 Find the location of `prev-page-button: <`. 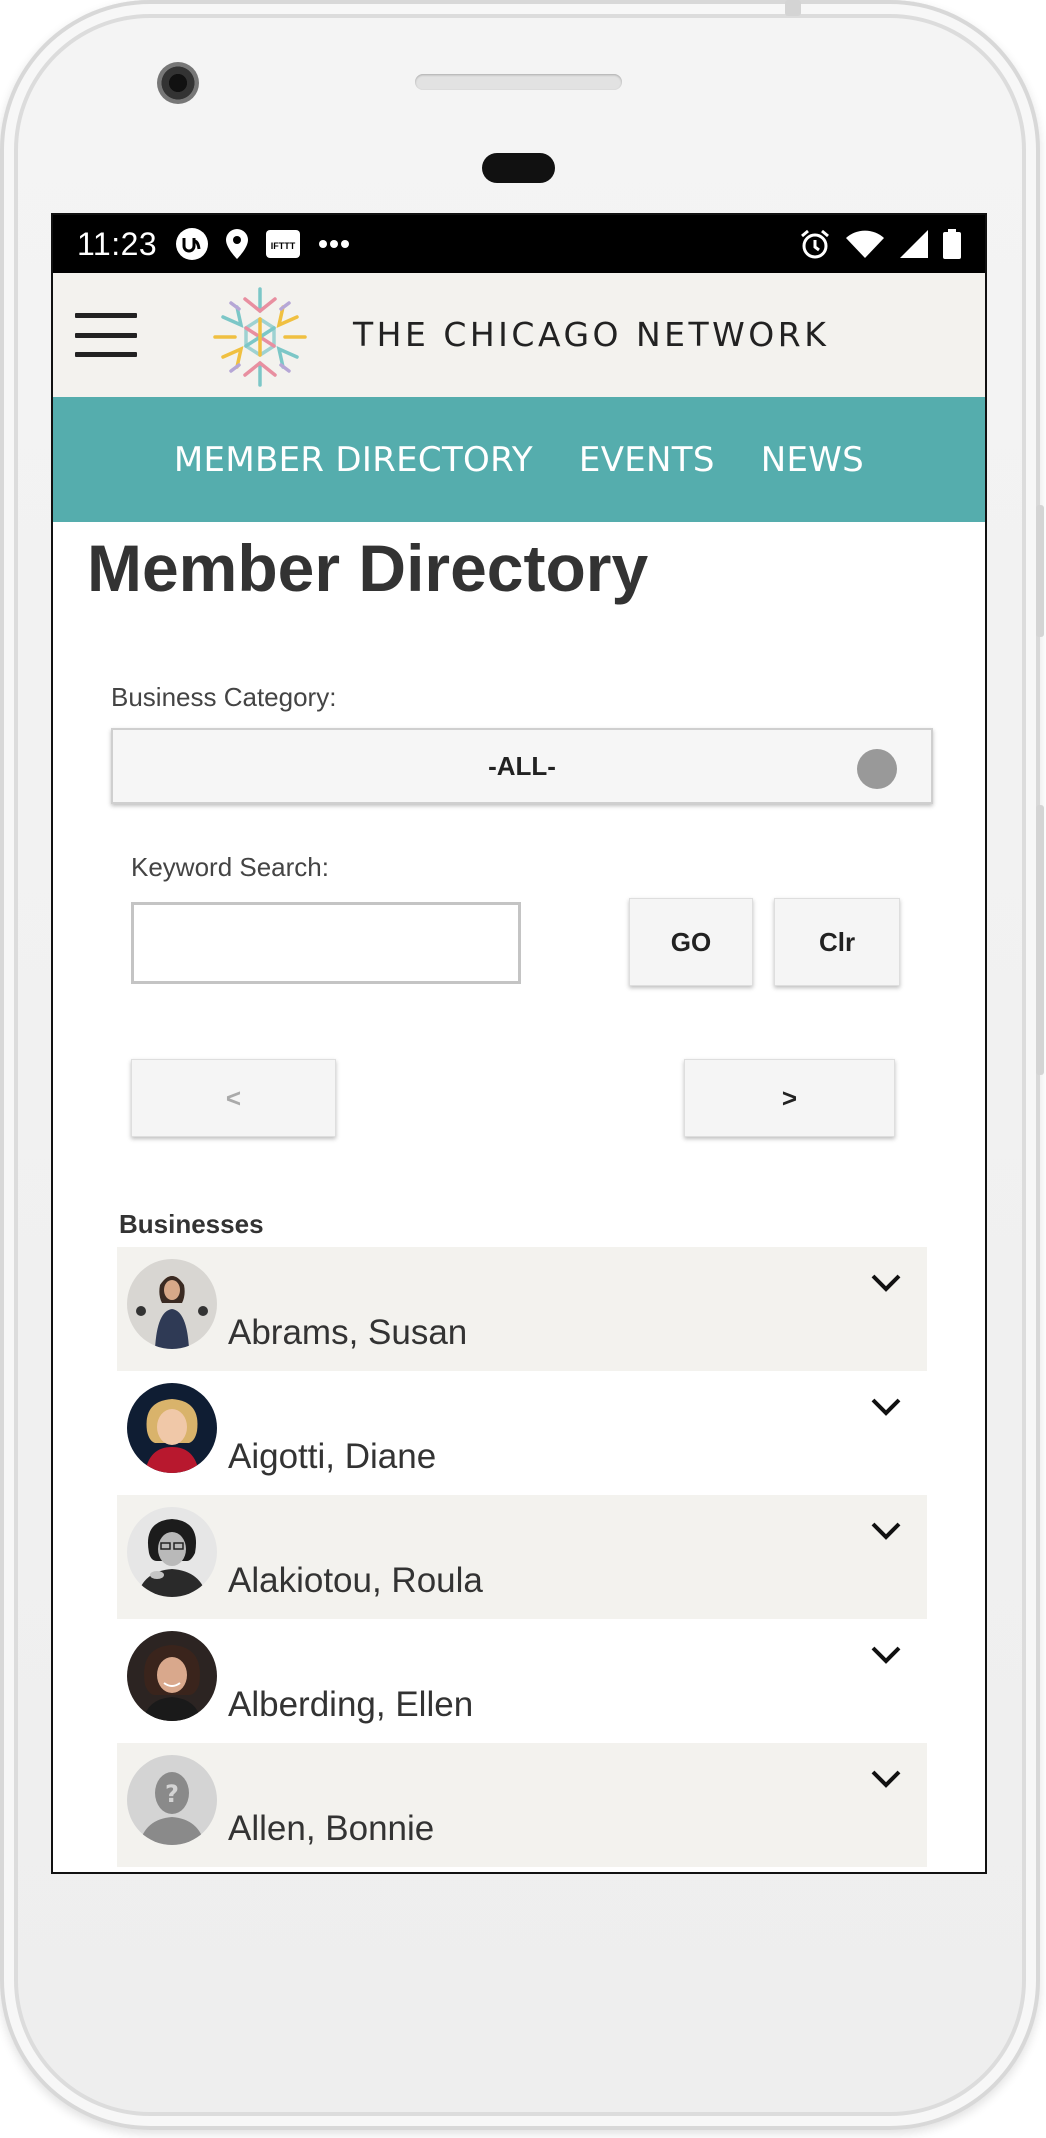

prev-page-button: < is located at coordinates (233, 1098).